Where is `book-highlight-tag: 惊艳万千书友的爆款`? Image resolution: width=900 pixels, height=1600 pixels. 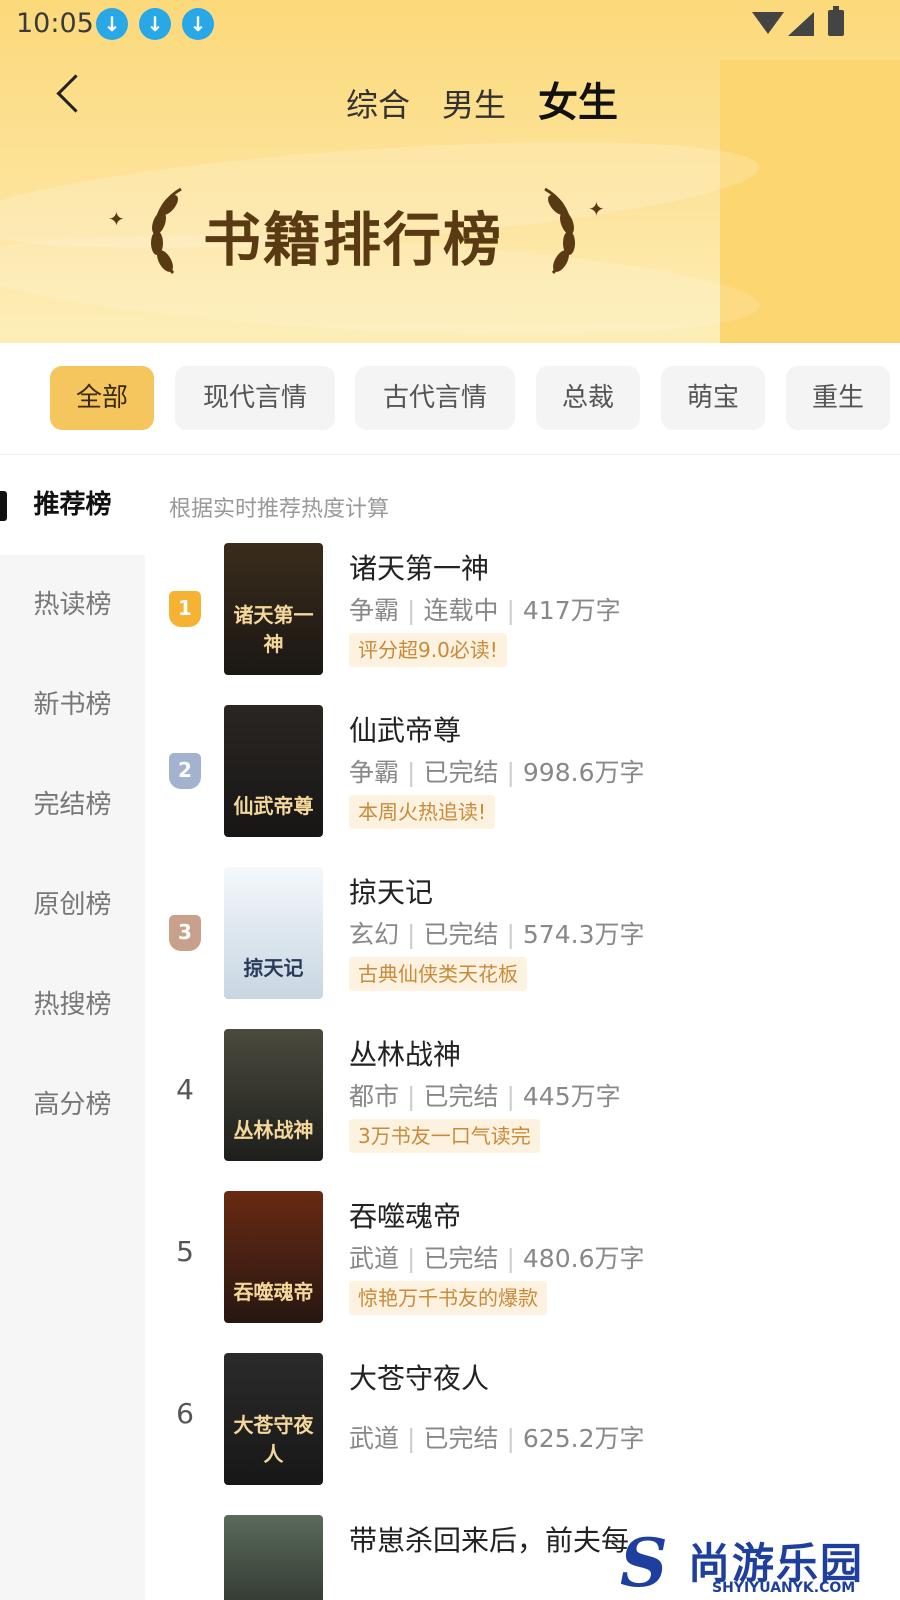 book-highlight-tag: 惊艳万千书友的爆款 is located at coordinates (448, 1298).